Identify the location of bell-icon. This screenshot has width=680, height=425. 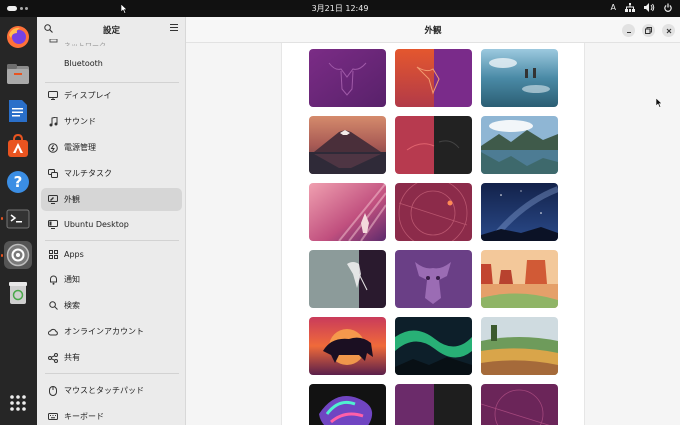
(53, 280).